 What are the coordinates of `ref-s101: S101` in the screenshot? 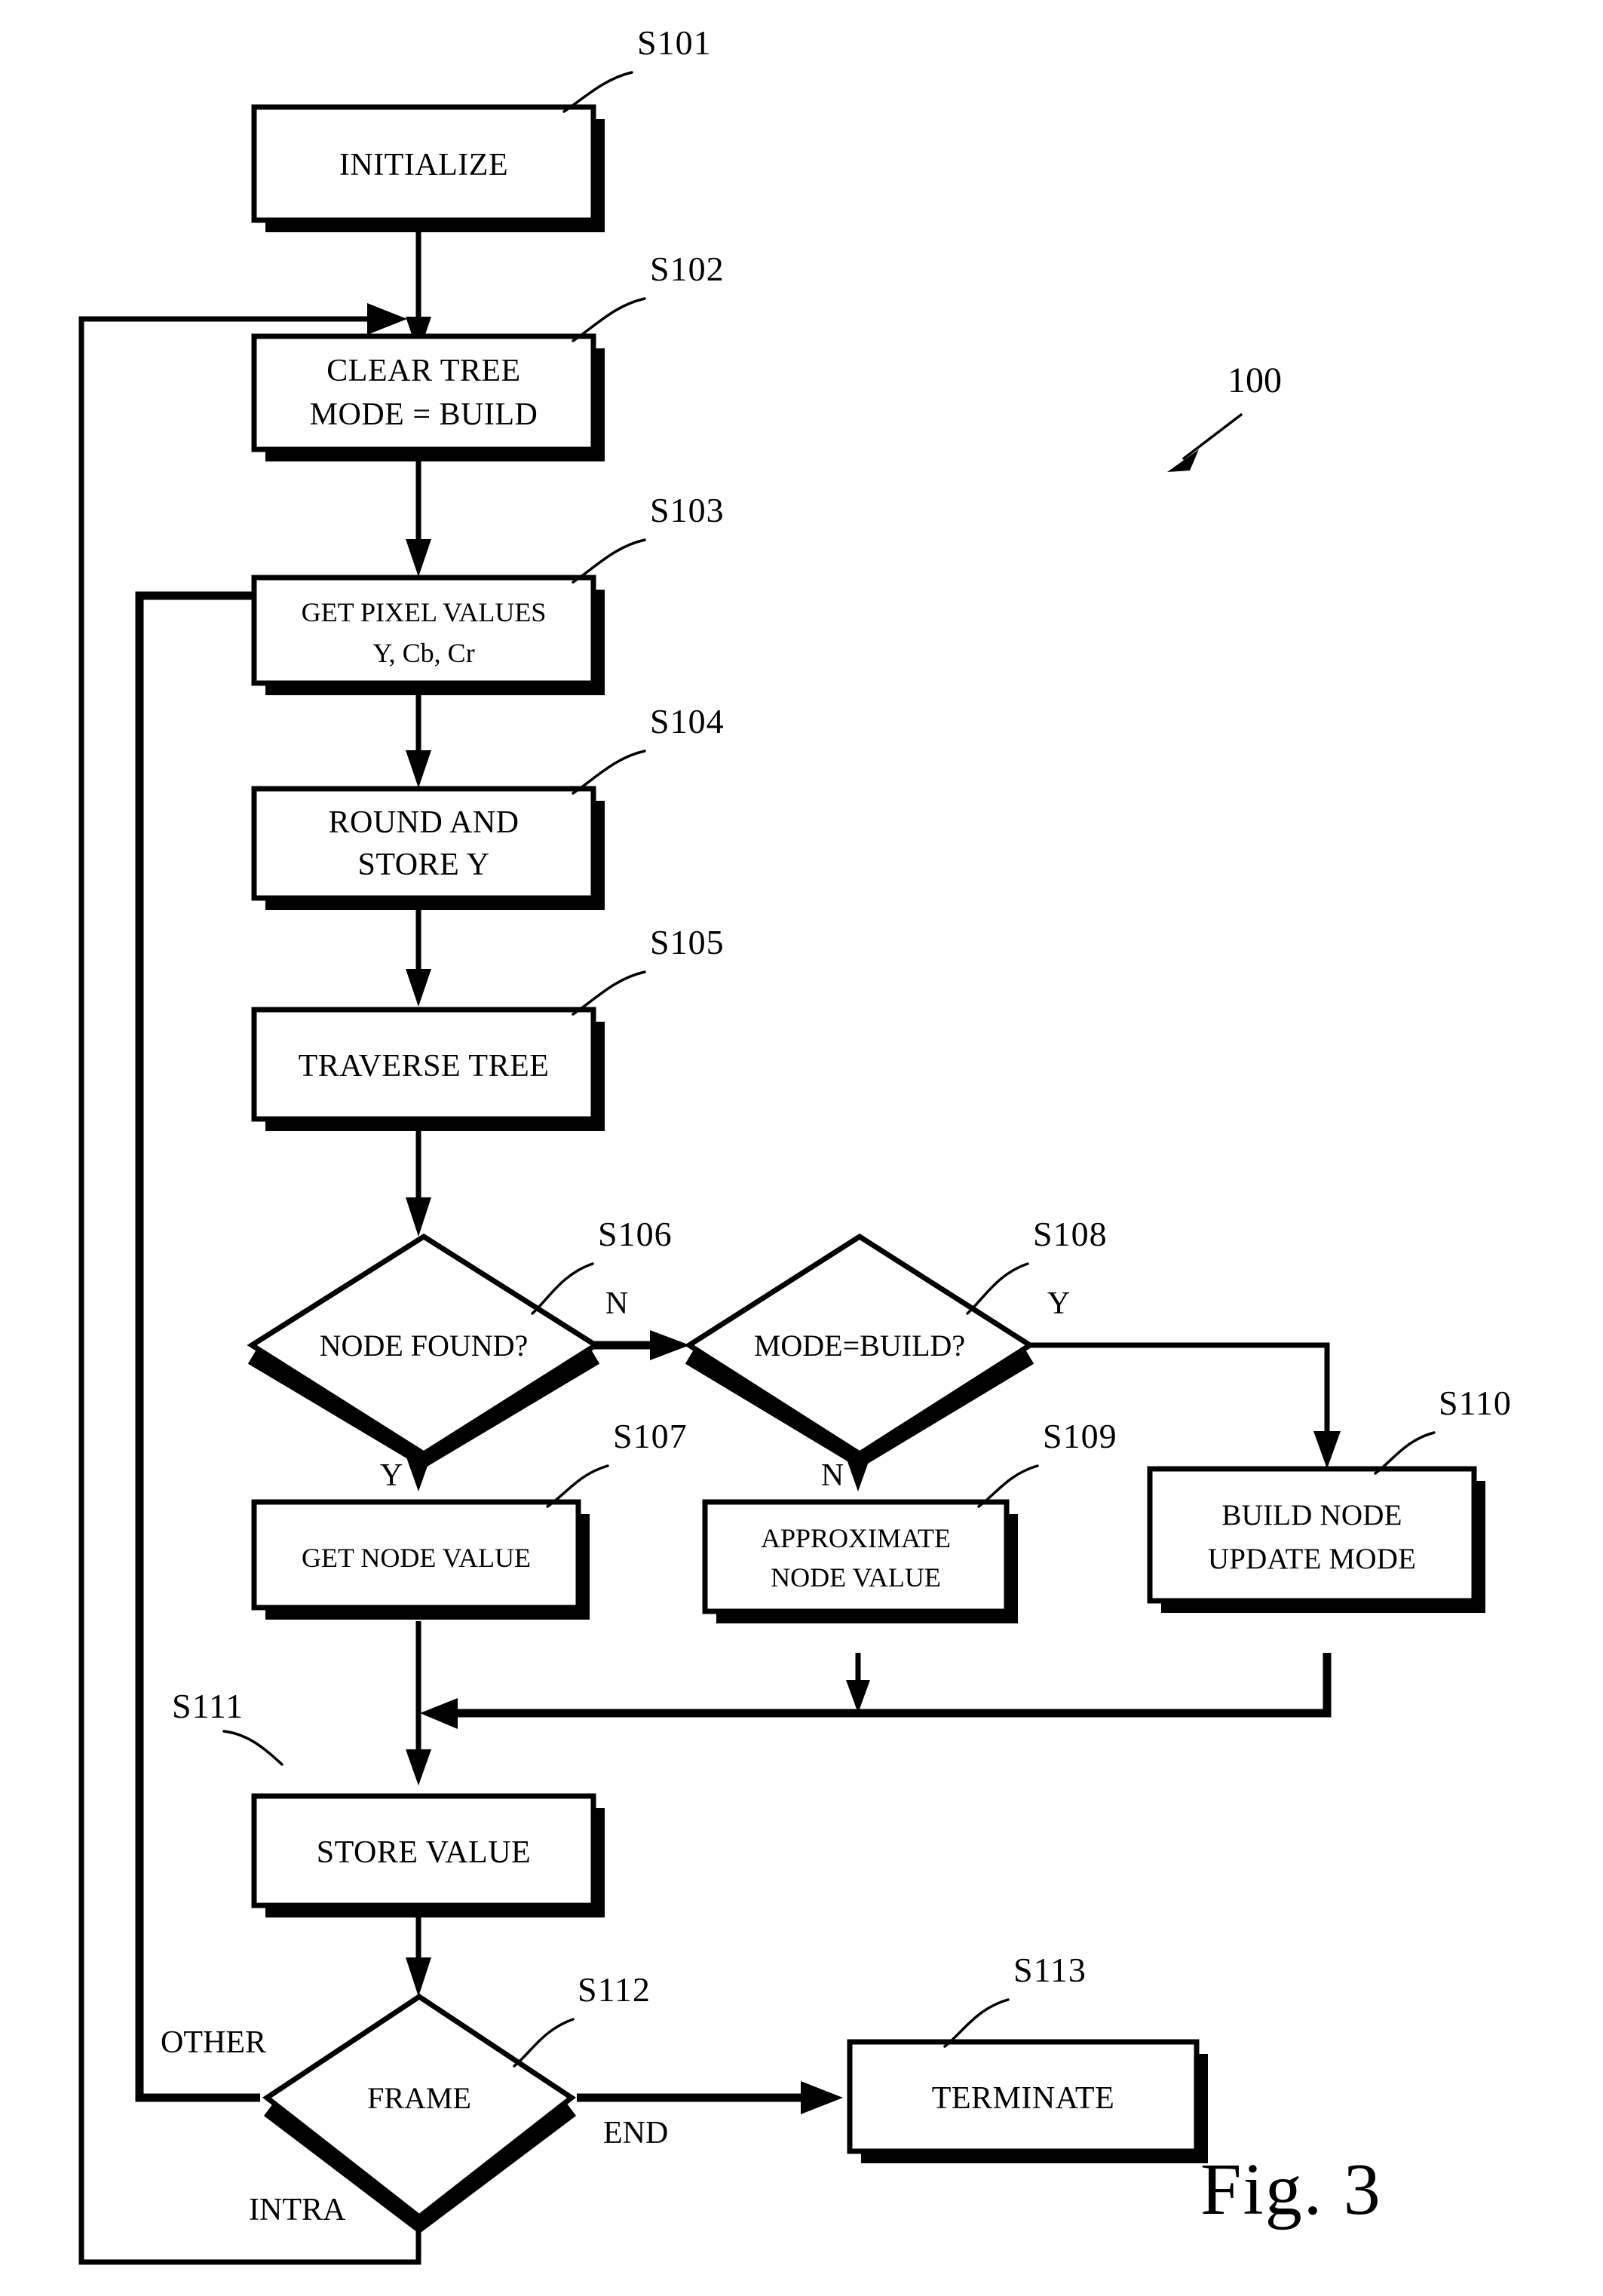 It's located at (637, 68).